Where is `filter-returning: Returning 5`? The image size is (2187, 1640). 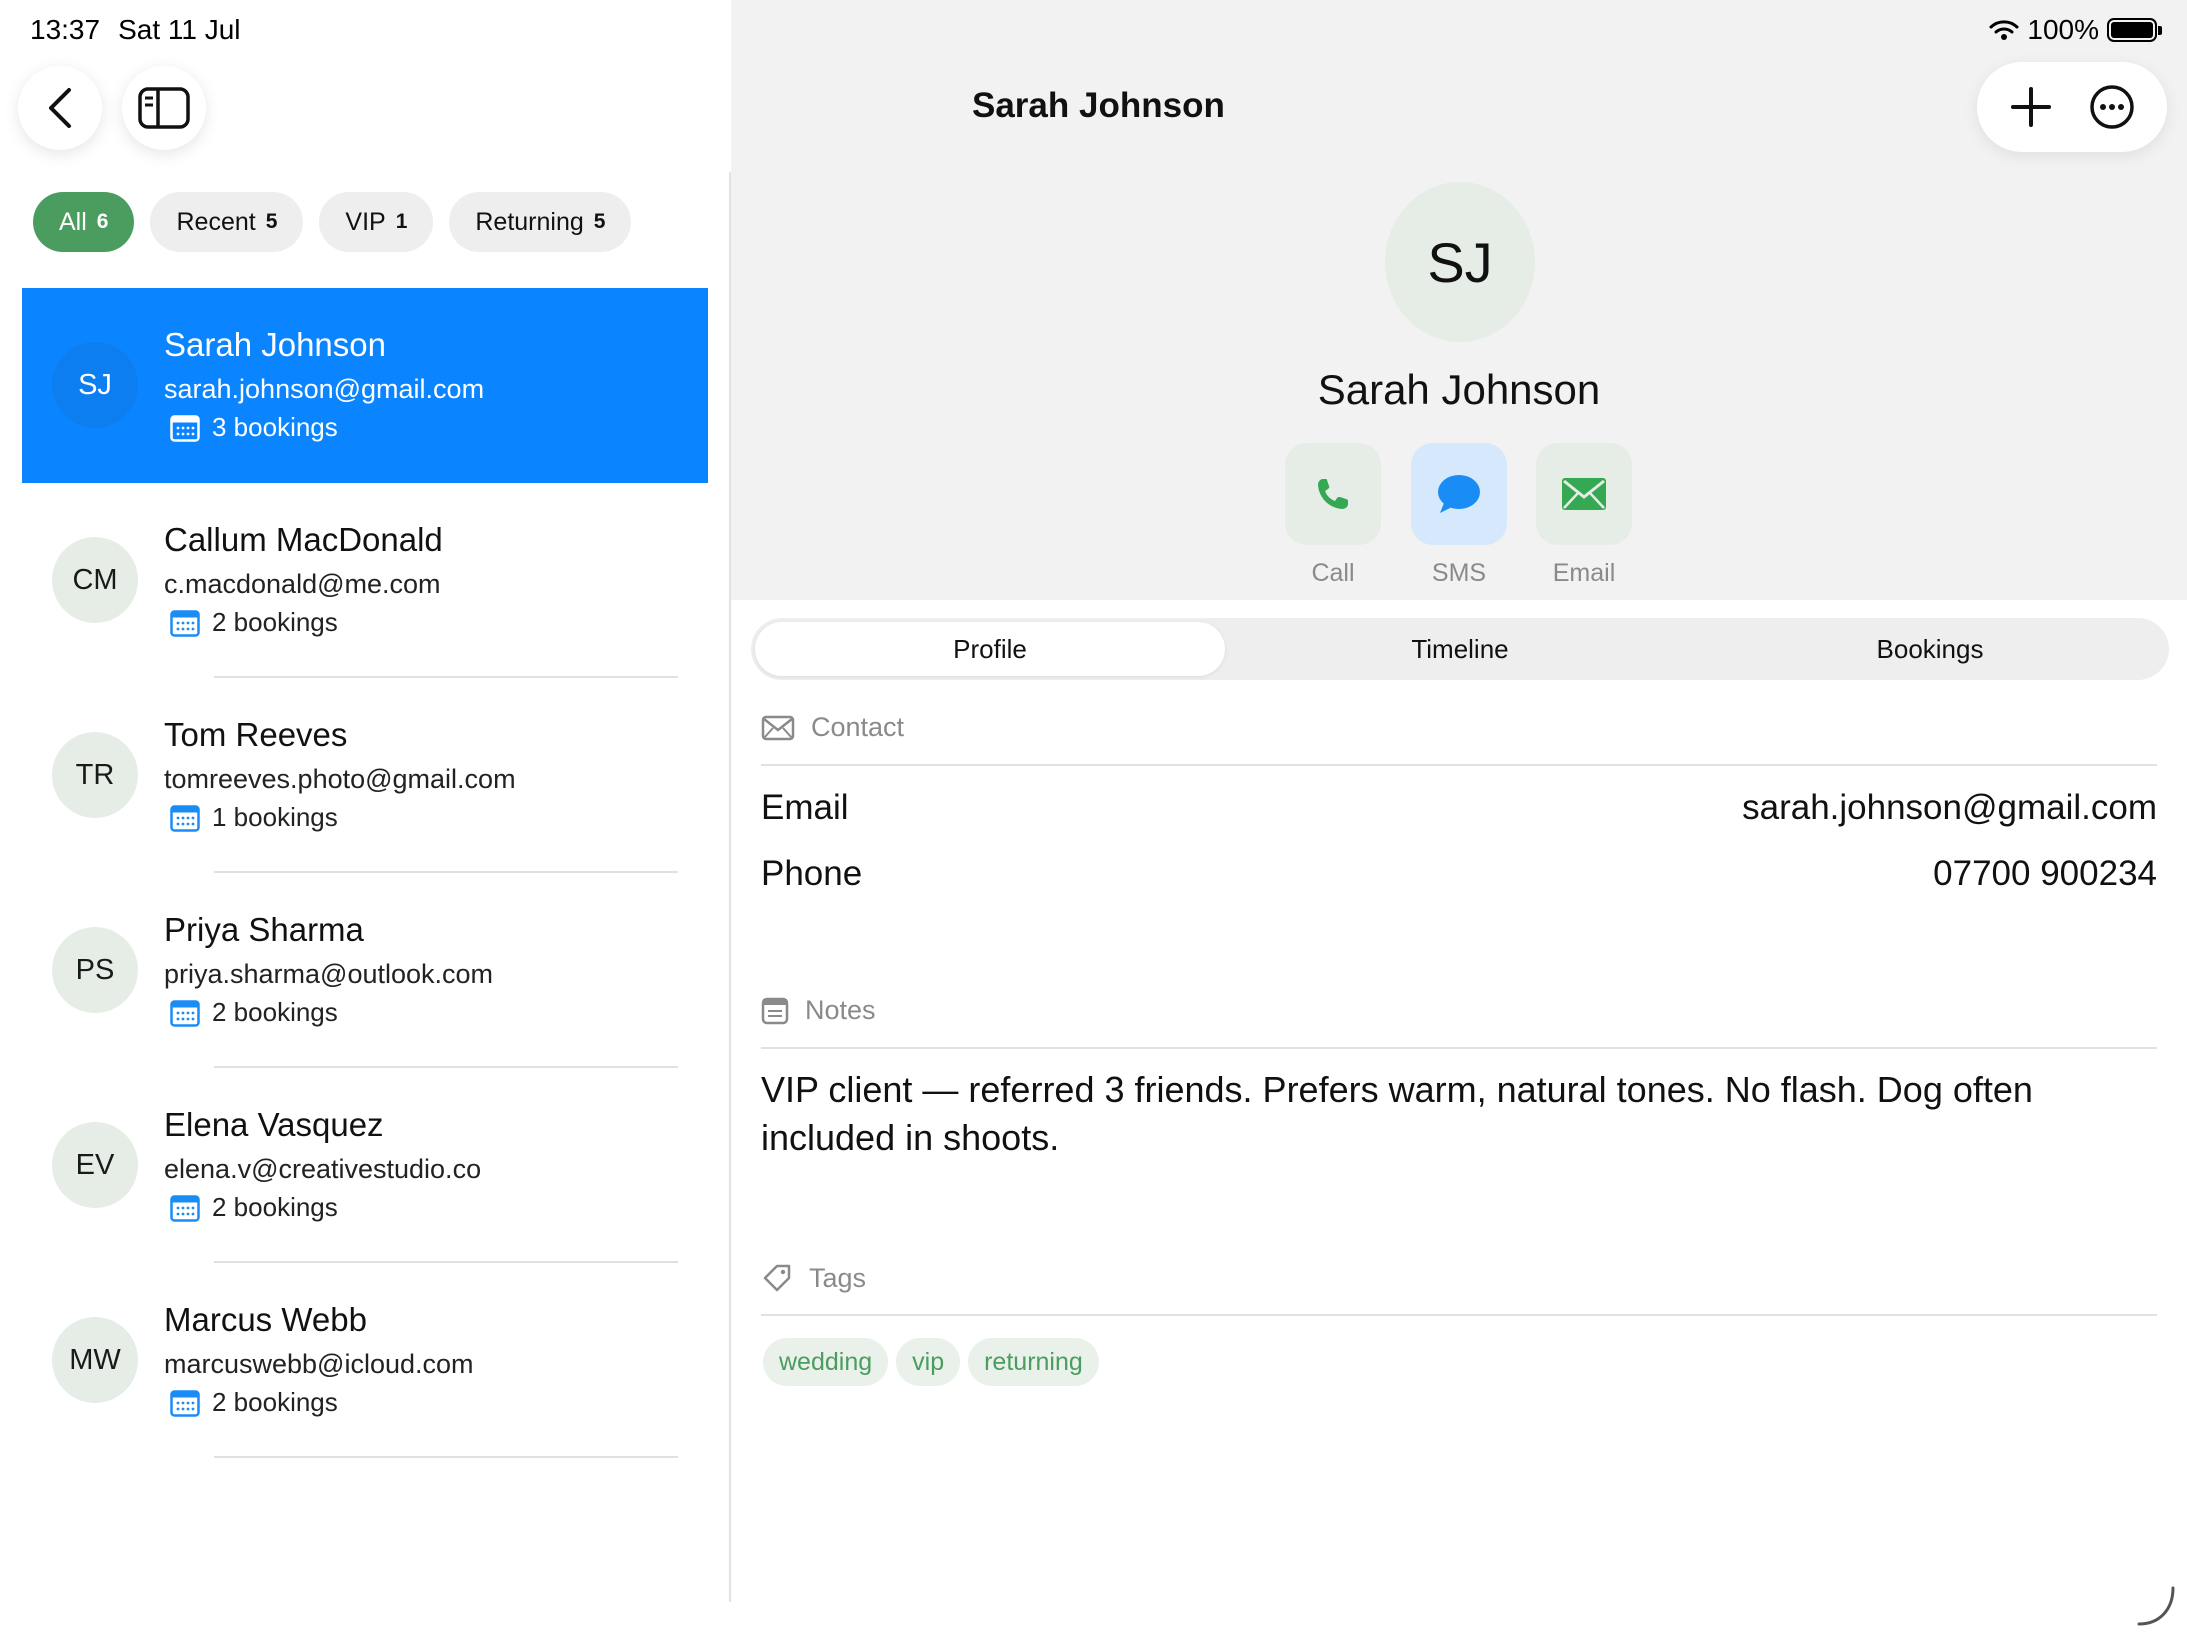
filter-returning: Returning 5 is located at coordinates (540, 222).